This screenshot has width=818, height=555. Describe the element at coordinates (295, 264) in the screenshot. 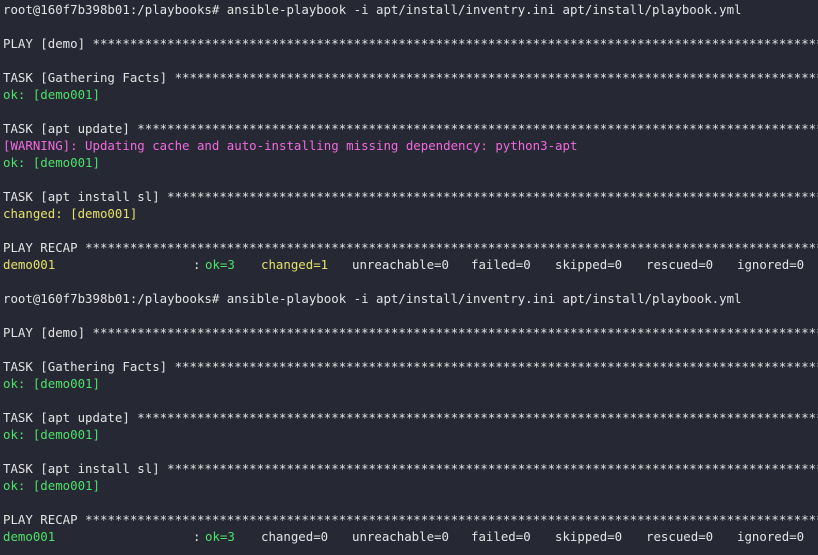

I see `recap-changed: changed=1` at that location.